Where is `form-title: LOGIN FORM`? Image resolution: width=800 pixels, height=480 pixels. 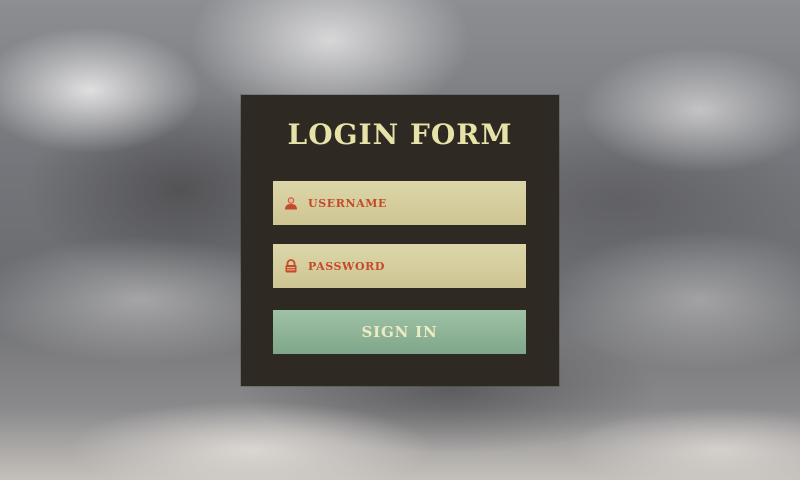
form-title: LOGIN FORM is located at coordinates (400, 134).